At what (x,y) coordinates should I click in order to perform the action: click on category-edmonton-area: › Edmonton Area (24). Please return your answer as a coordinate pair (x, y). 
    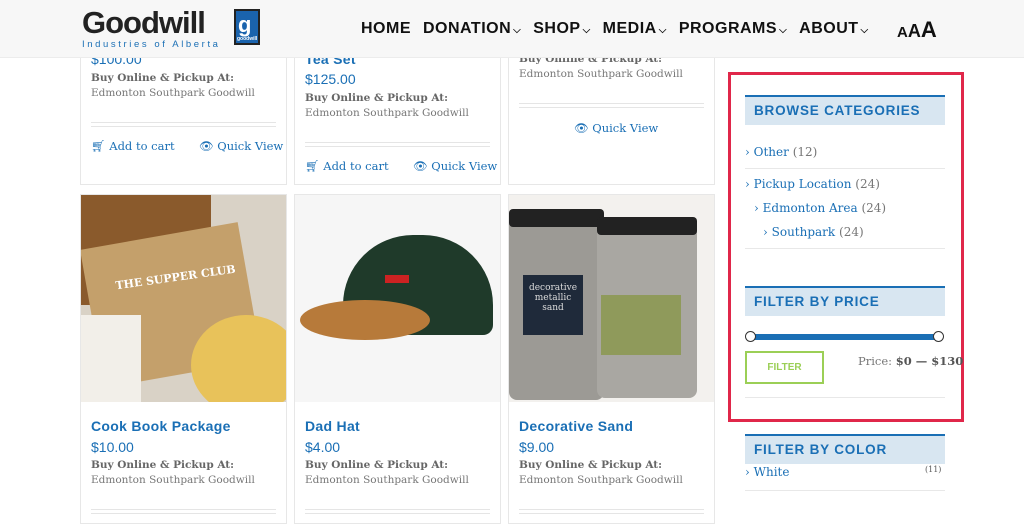
    Looking at the image, I should click on (820, 208).